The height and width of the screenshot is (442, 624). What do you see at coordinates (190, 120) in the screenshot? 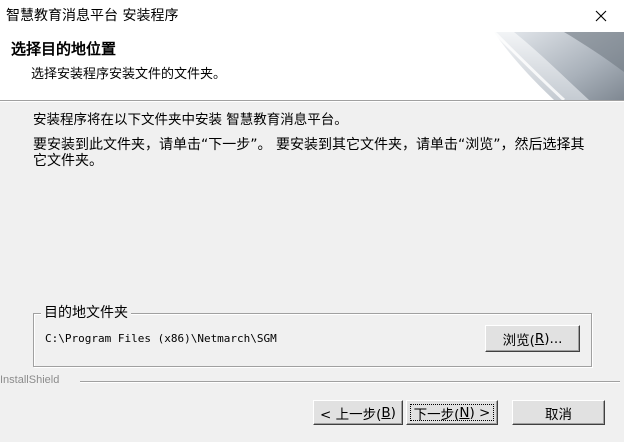
I see `install-location-text: 安装程序将在以下文件夹中安装 智慧教育消息平台。` at bounding box center [190, 120].